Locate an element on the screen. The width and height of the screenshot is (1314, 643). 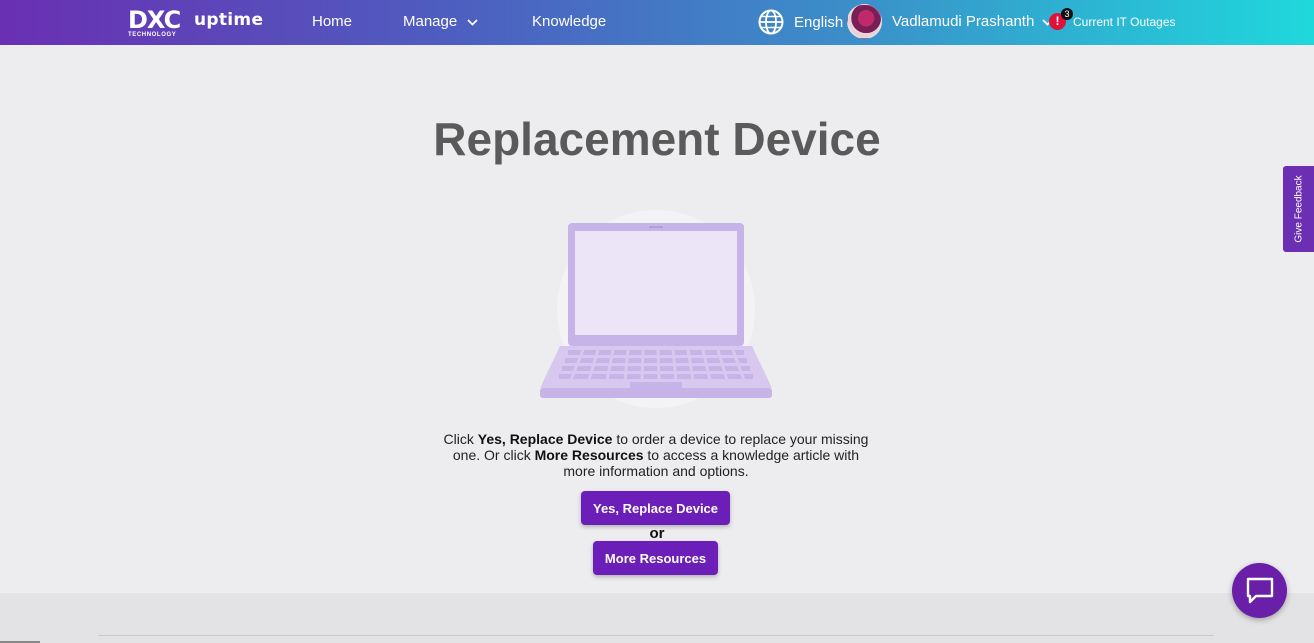
user-menu: Vadlamudi Prashanth is located at coordinates (973, 21).